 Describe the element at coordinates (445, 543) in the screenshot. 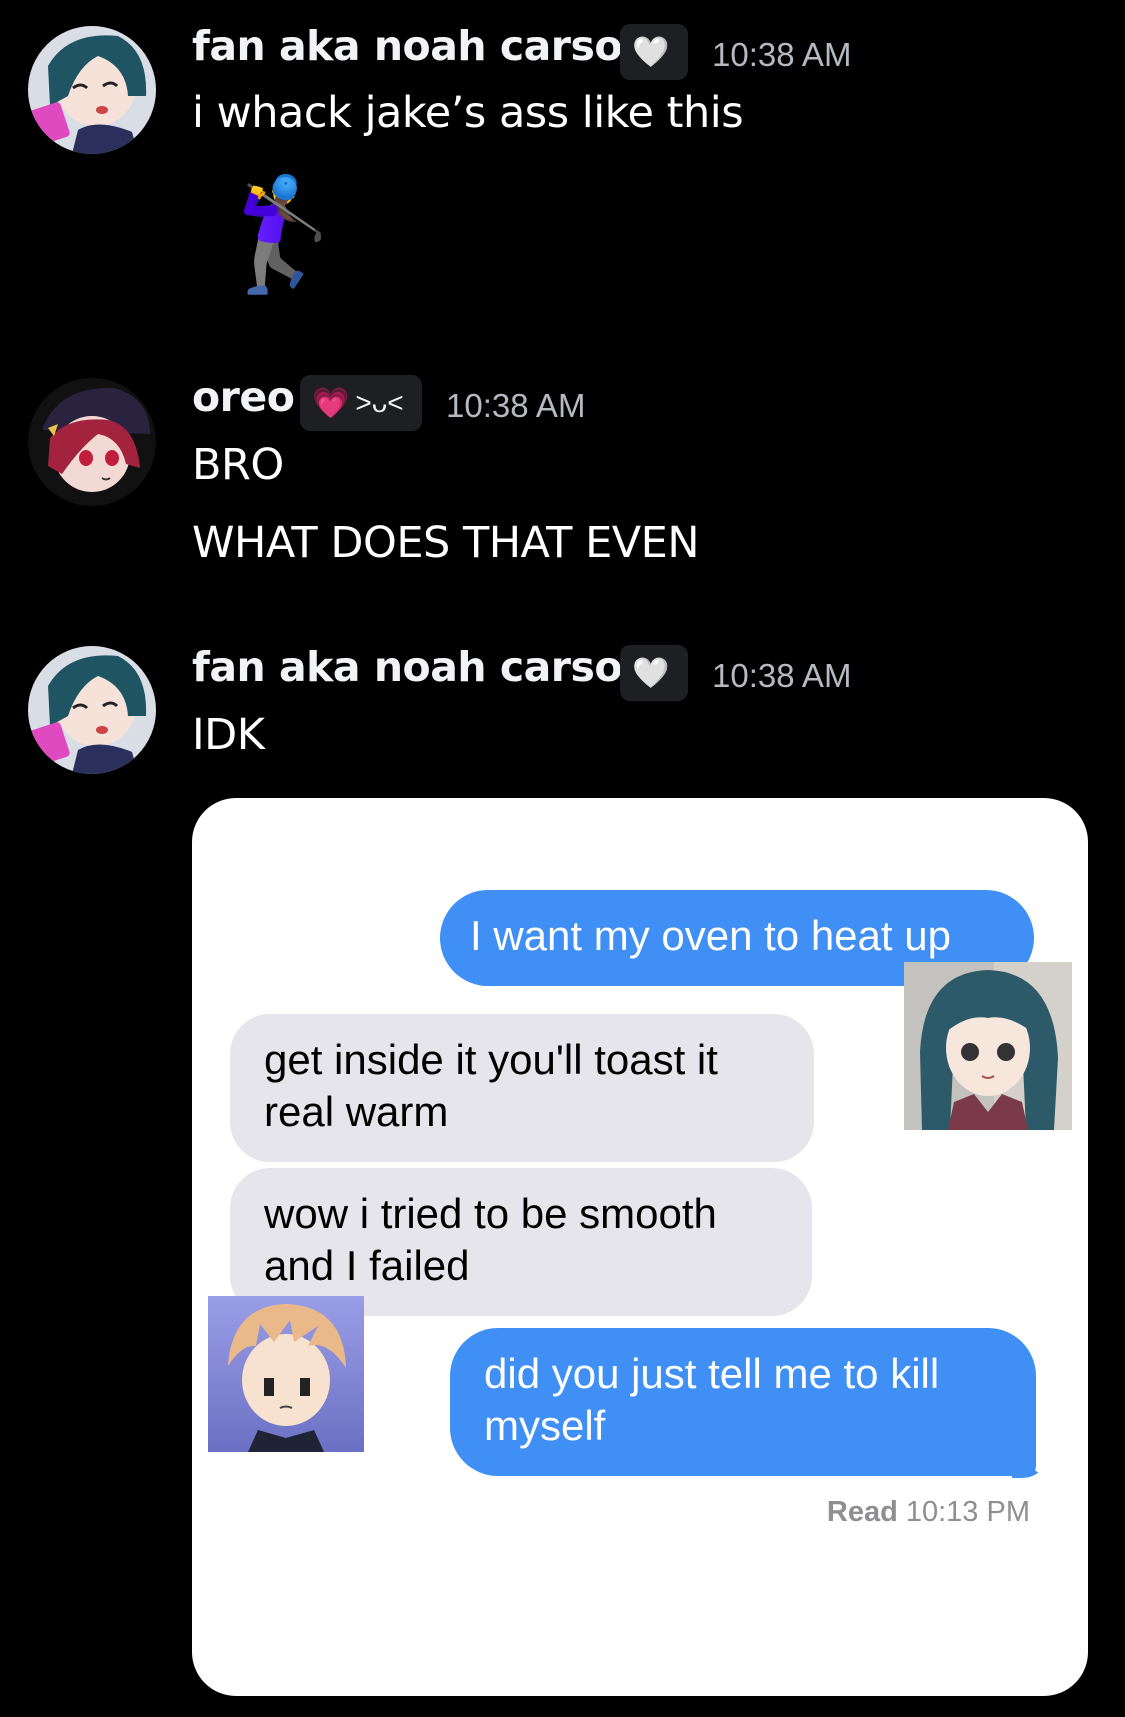

I see `message-text: WHAT DOES THAT EVEN` at that location.